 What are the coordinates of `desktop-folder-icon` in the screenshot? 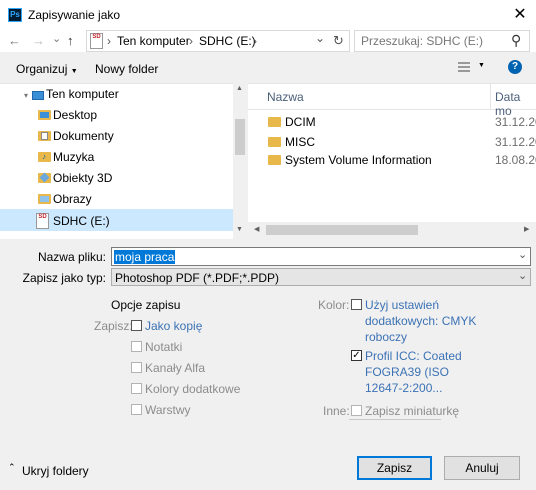 It's located at (44, 115).